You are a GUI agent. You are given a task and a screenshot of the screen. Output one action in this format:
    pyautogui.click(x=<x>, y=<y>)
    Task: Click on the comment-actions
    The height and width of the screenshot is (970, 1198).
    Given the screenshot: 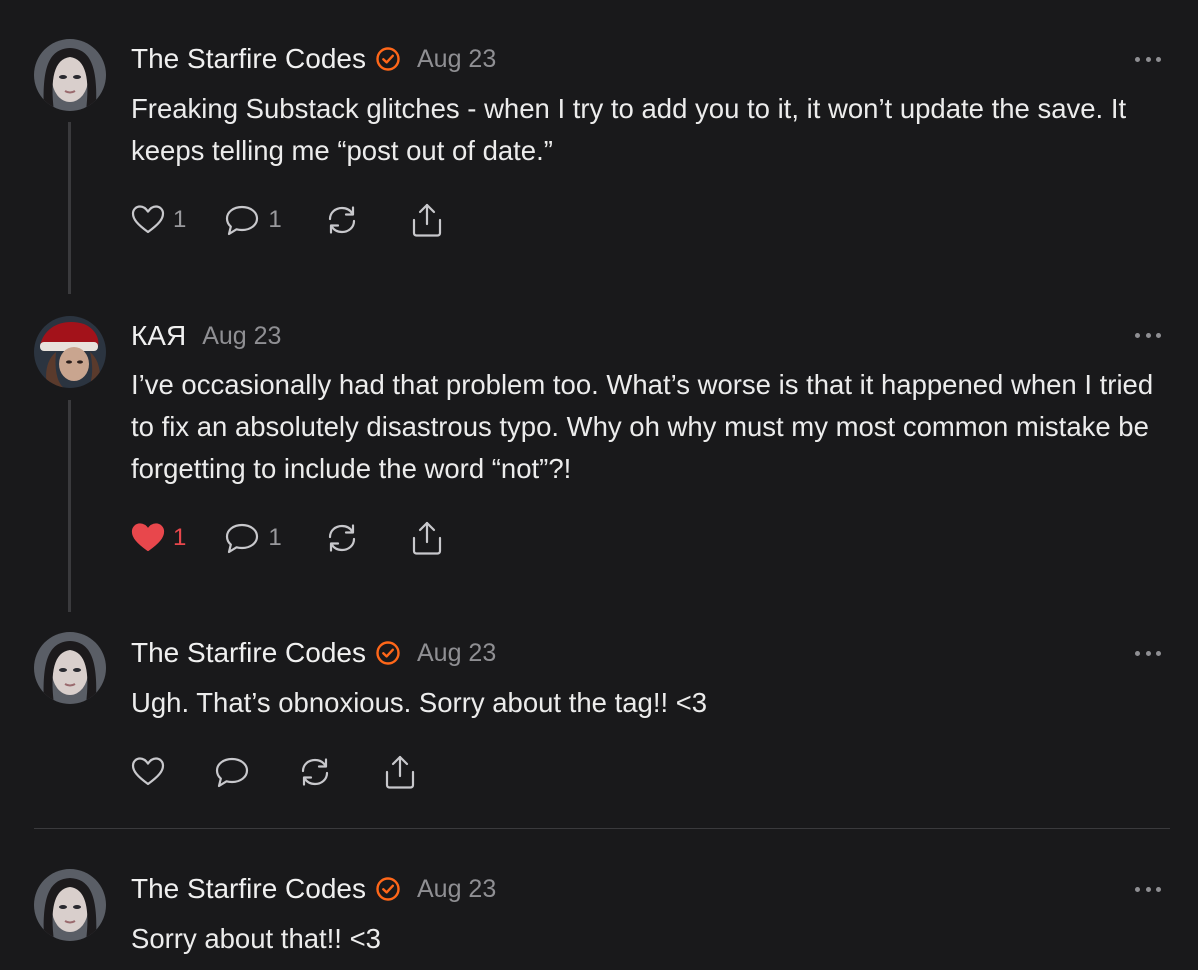 What is the action you would take?
    pyautogui.click(x=274, y=772)
    